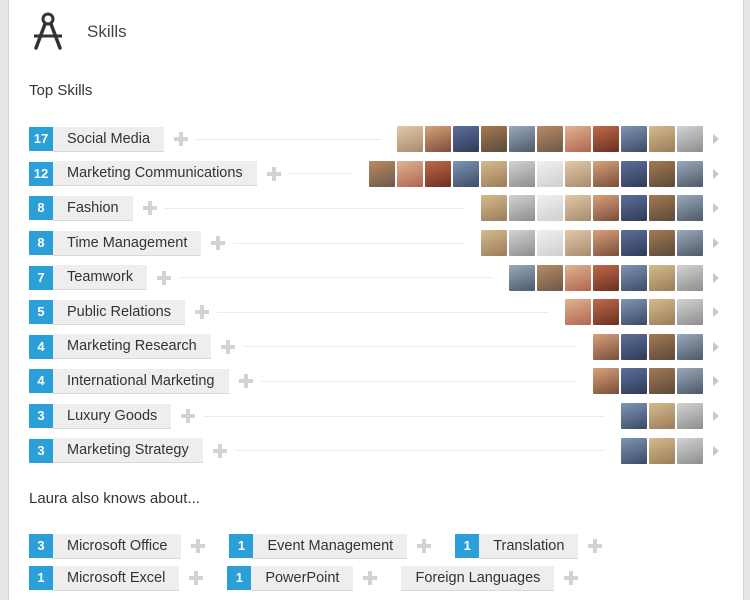  Describe the element at coordinates (41, 312) in the screenshot. I see `endorsement-count: 5` at that location.